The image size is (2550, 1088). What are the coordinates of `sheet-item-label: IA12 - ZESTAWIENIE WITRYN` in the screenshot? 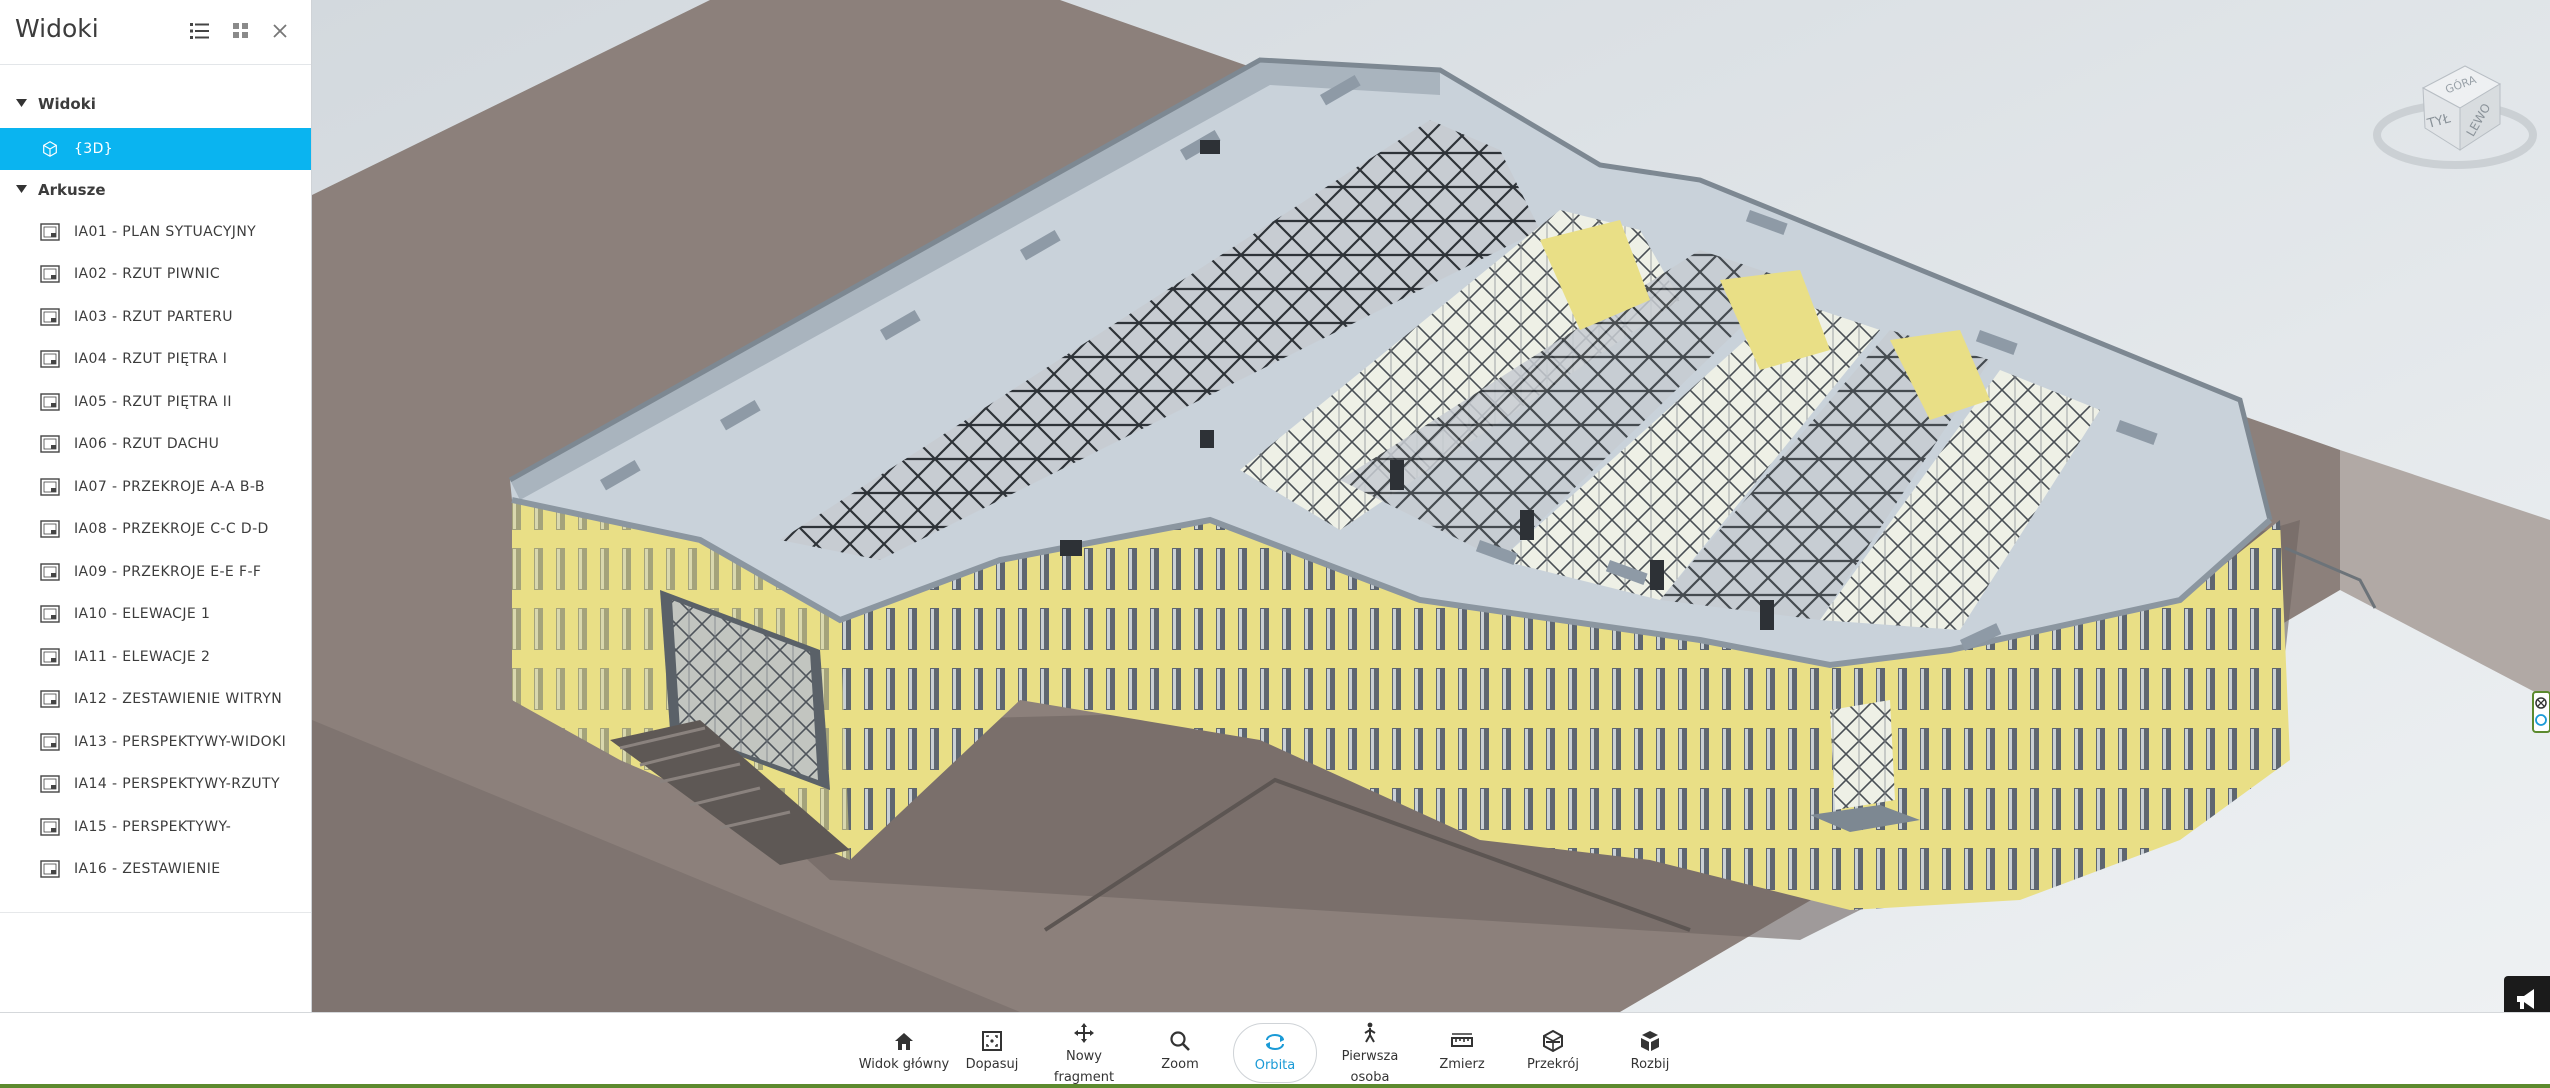 It's located at (178, 699).